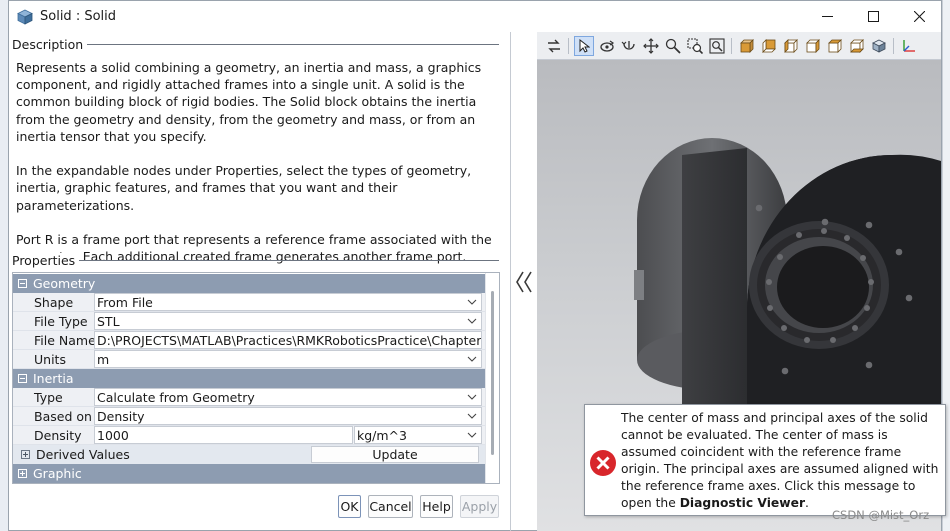 This screenshot has width=950, height=531. I want to click on file-type-label: File Type, so click(61, 321).